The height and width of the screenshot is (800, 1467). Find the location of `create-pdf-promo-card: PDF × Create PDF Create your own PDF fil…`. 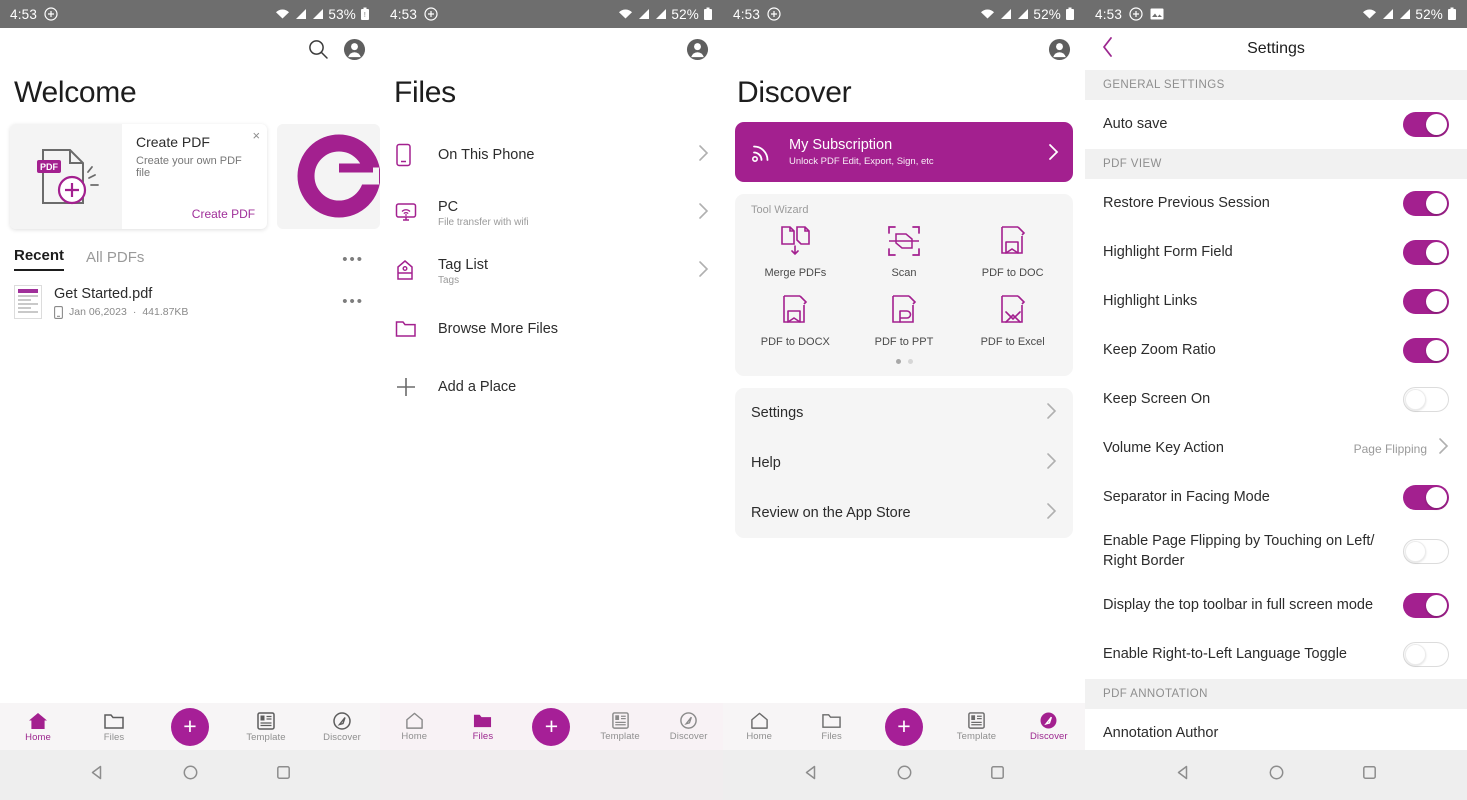

create-pdf-promo-card: PDF × Create PDF Create your own PDF fil… is located at coordinates (139, 176).